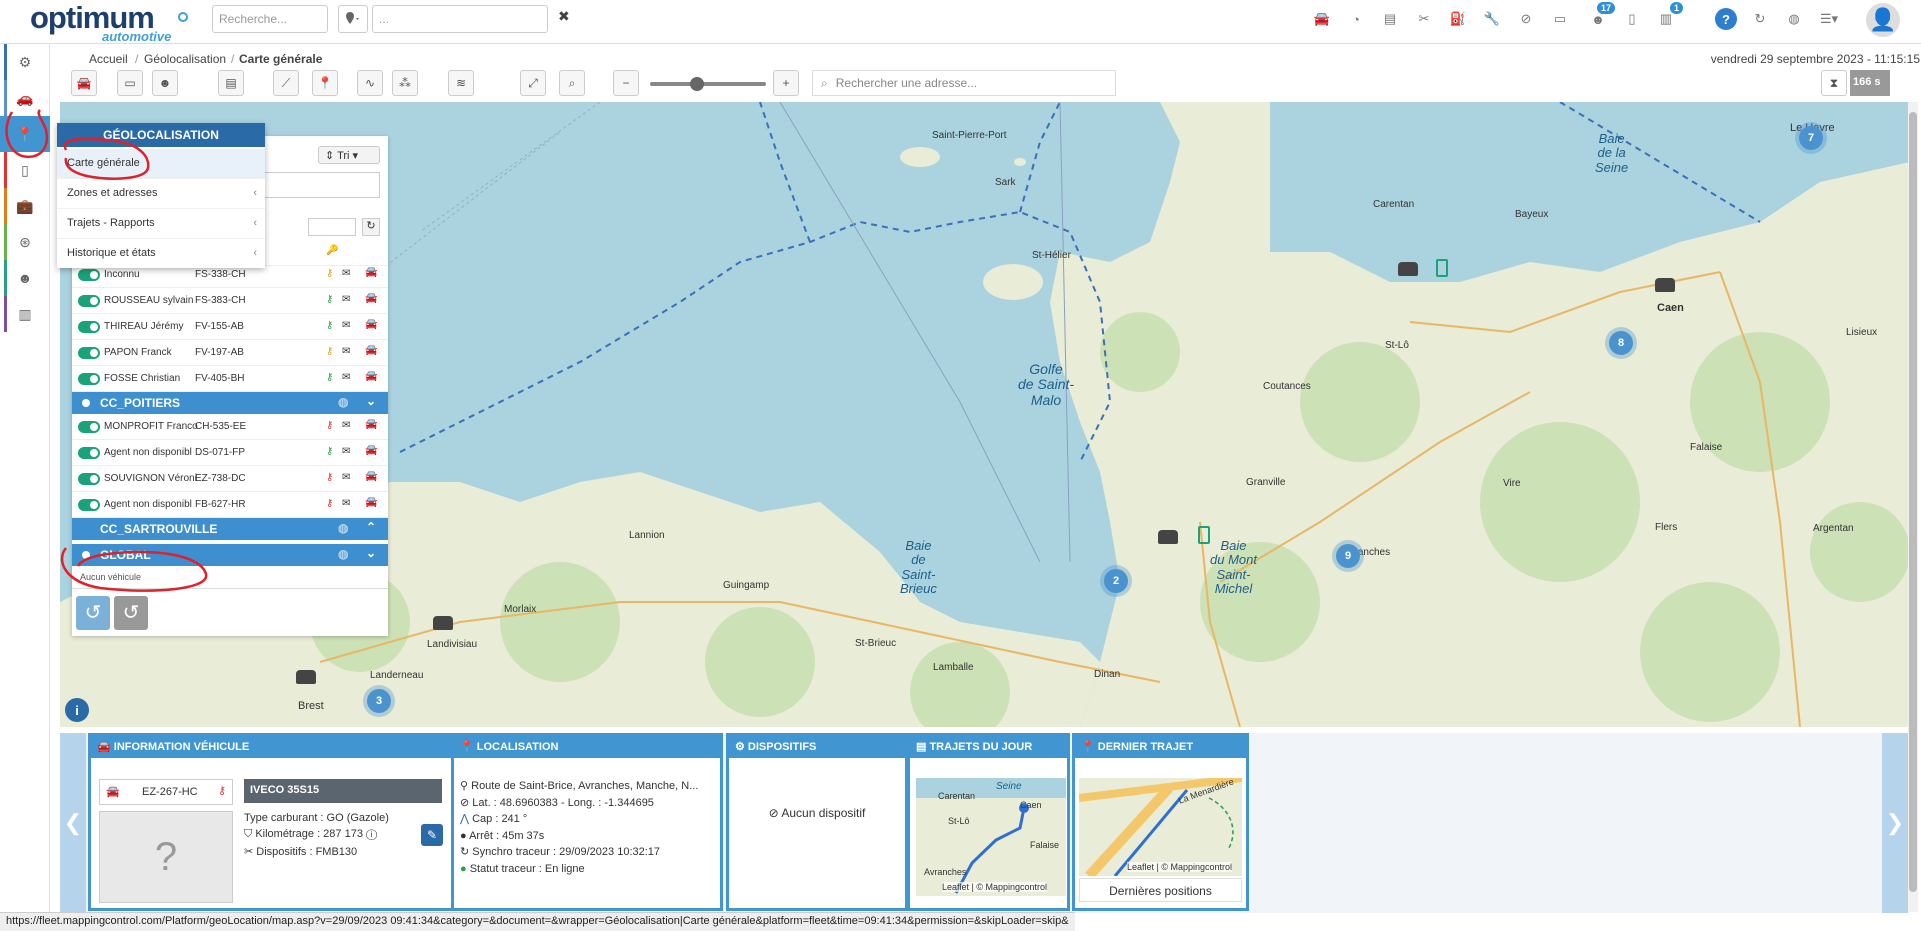 Image resolution: width=1921 pixels, height=931 pixels. Describe the element at coordinates (108, 59) in the screenshot. I see `breadcrumb-home: Accueil` at that location.